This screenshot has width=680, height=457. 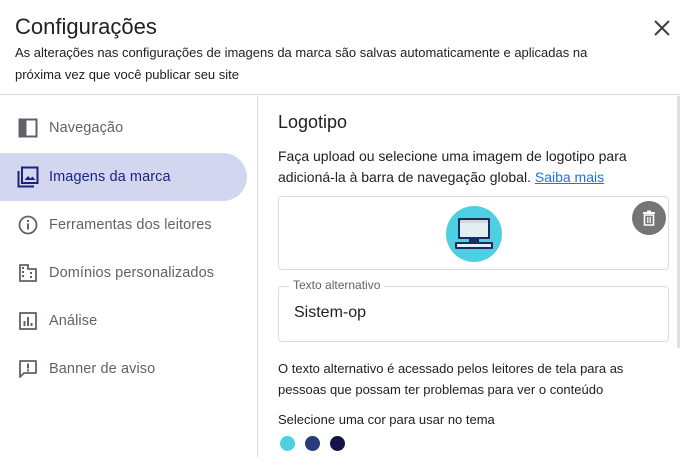 What do you see at coordinates (337, 443) in the screenshot?
I see `color-swatch-dark-navy` at bounding box center [337, 443].